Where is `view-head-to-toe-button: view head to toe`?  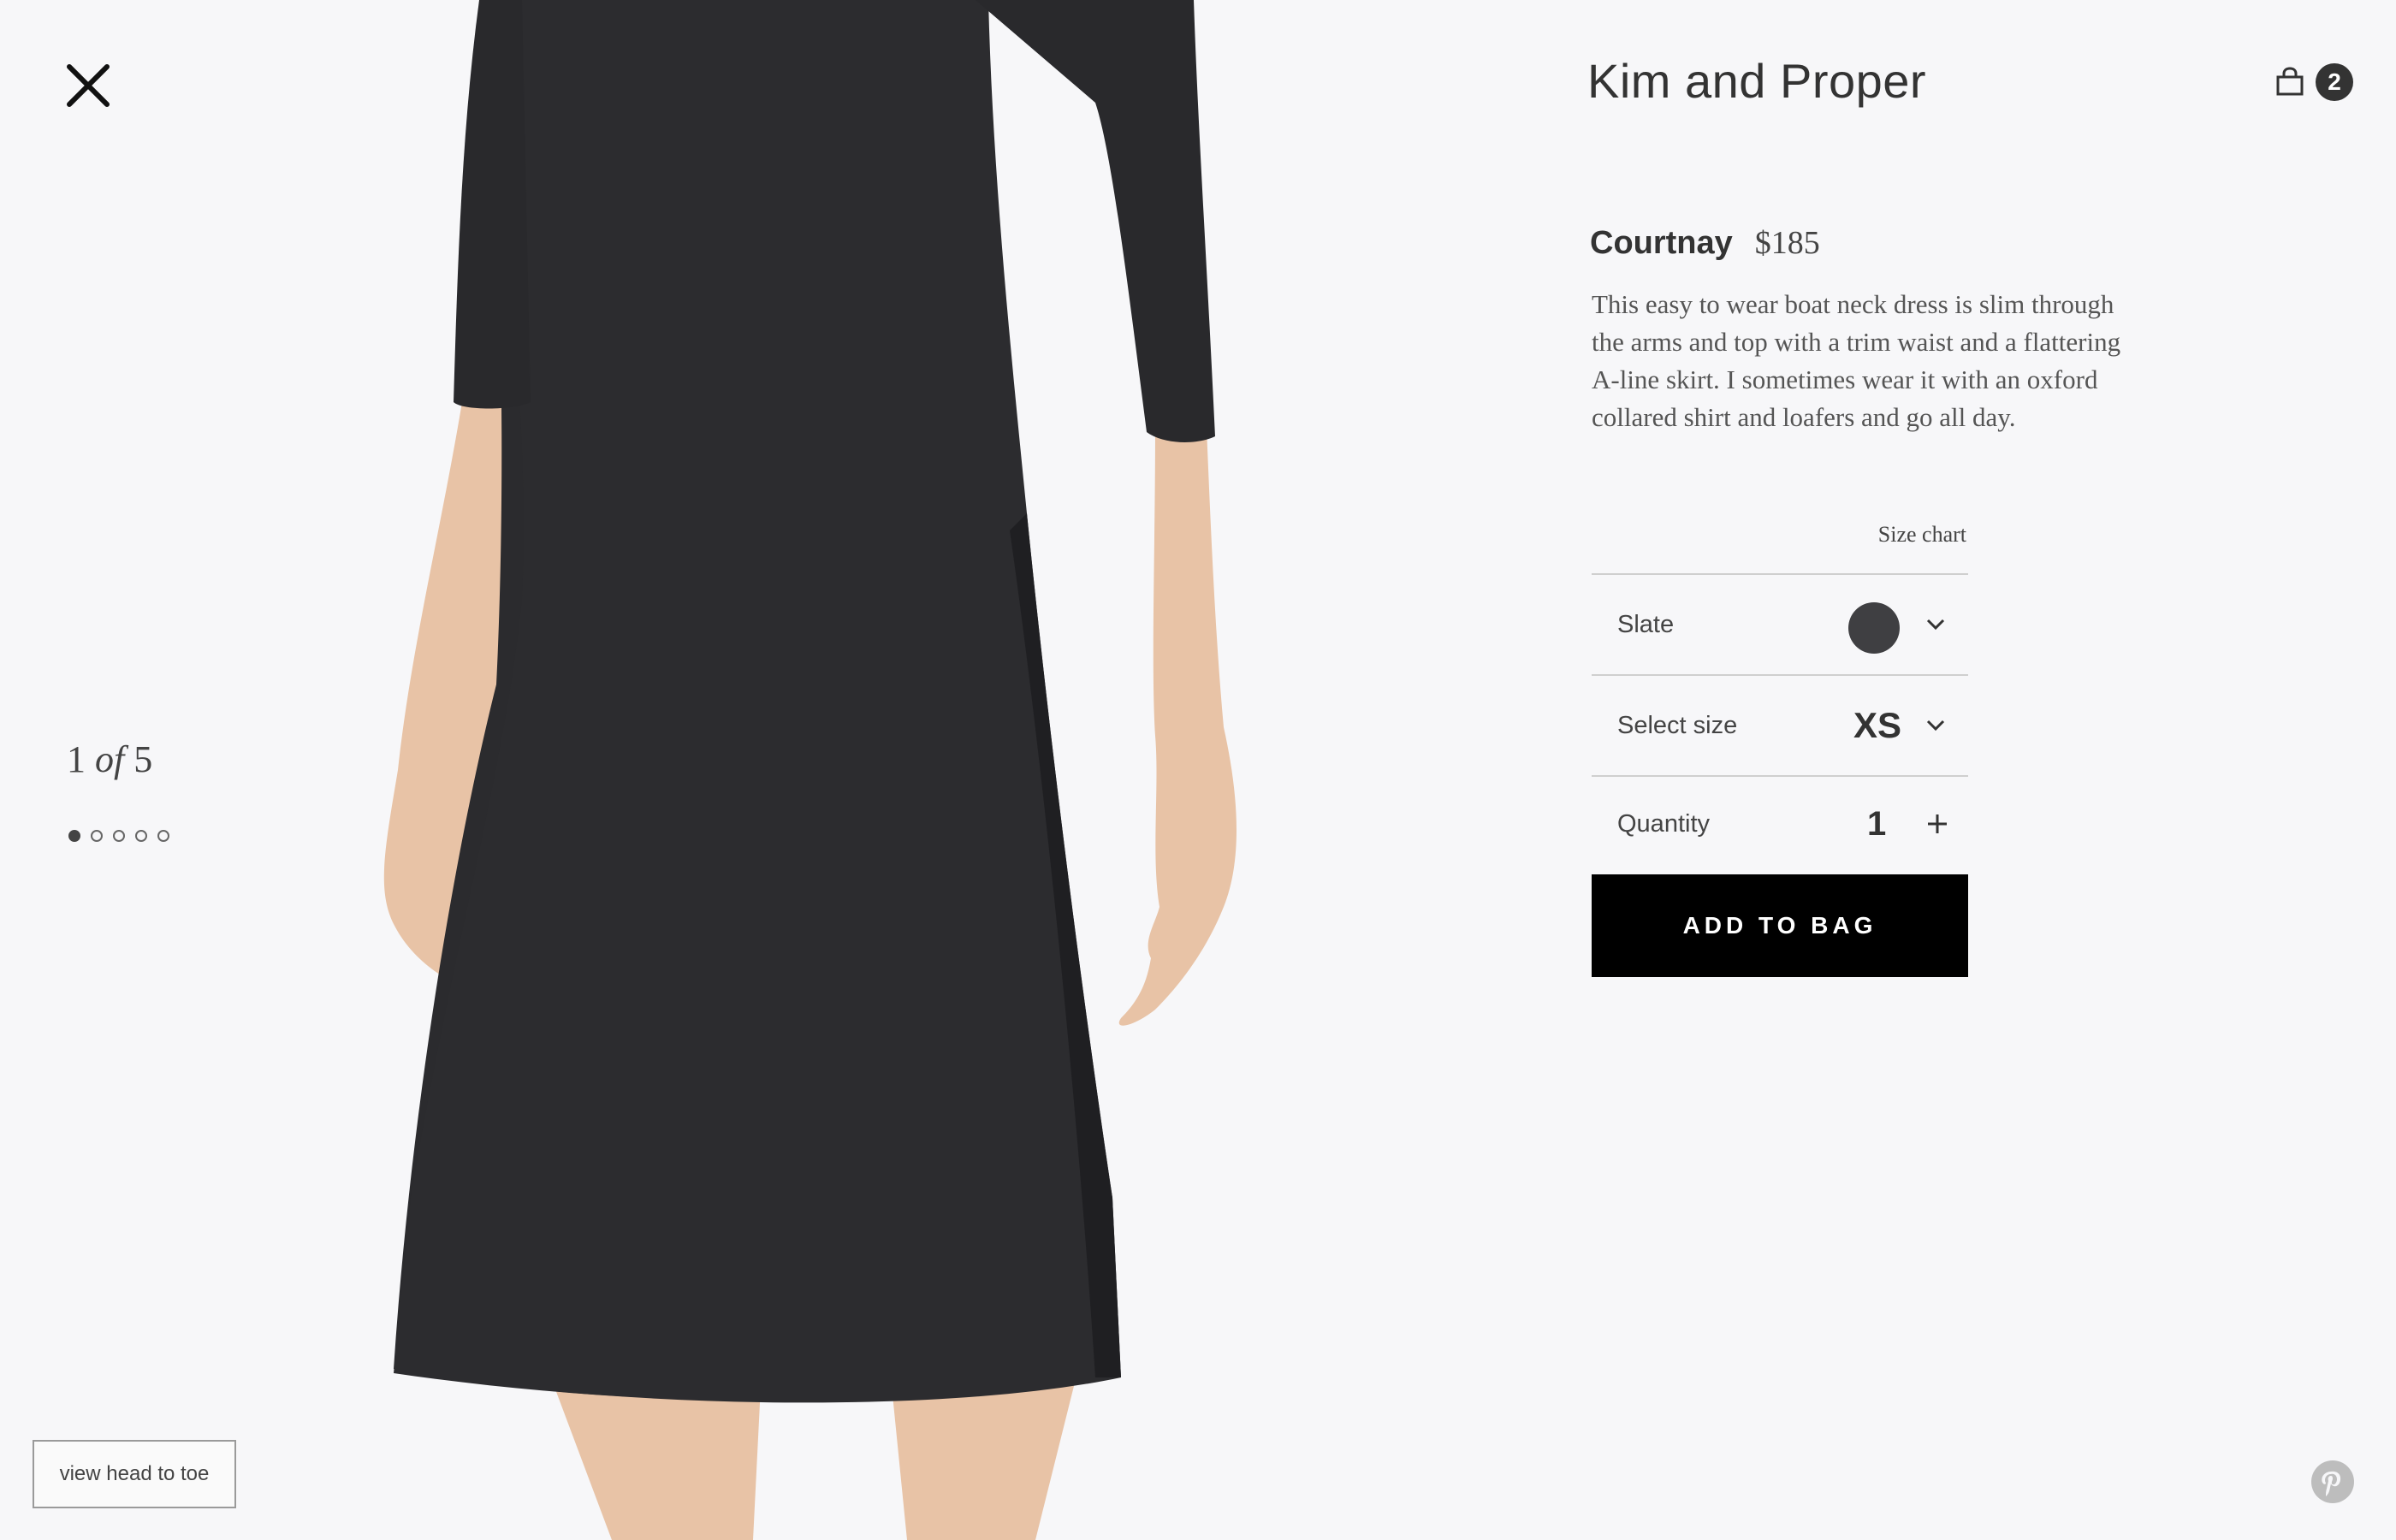 view-head-to-toe-button: view head to toe is located at coordinates (134, 1474).